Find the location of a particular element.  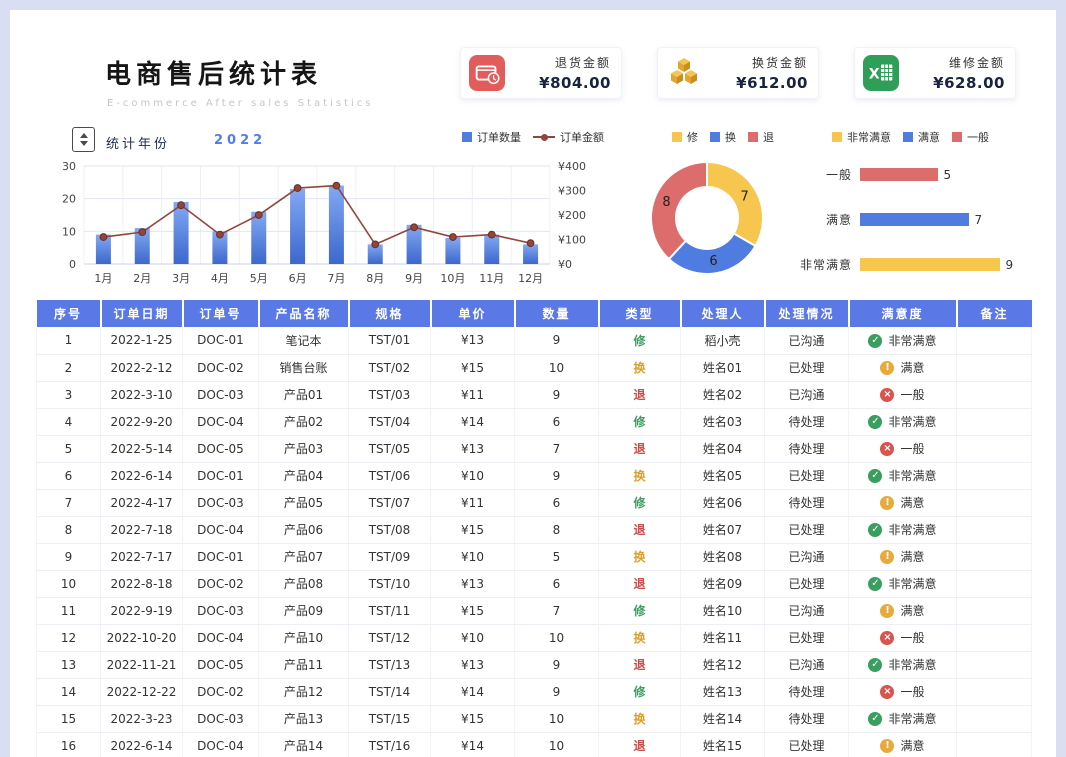

cell-index: 3 is located at coordinates (68, 395).